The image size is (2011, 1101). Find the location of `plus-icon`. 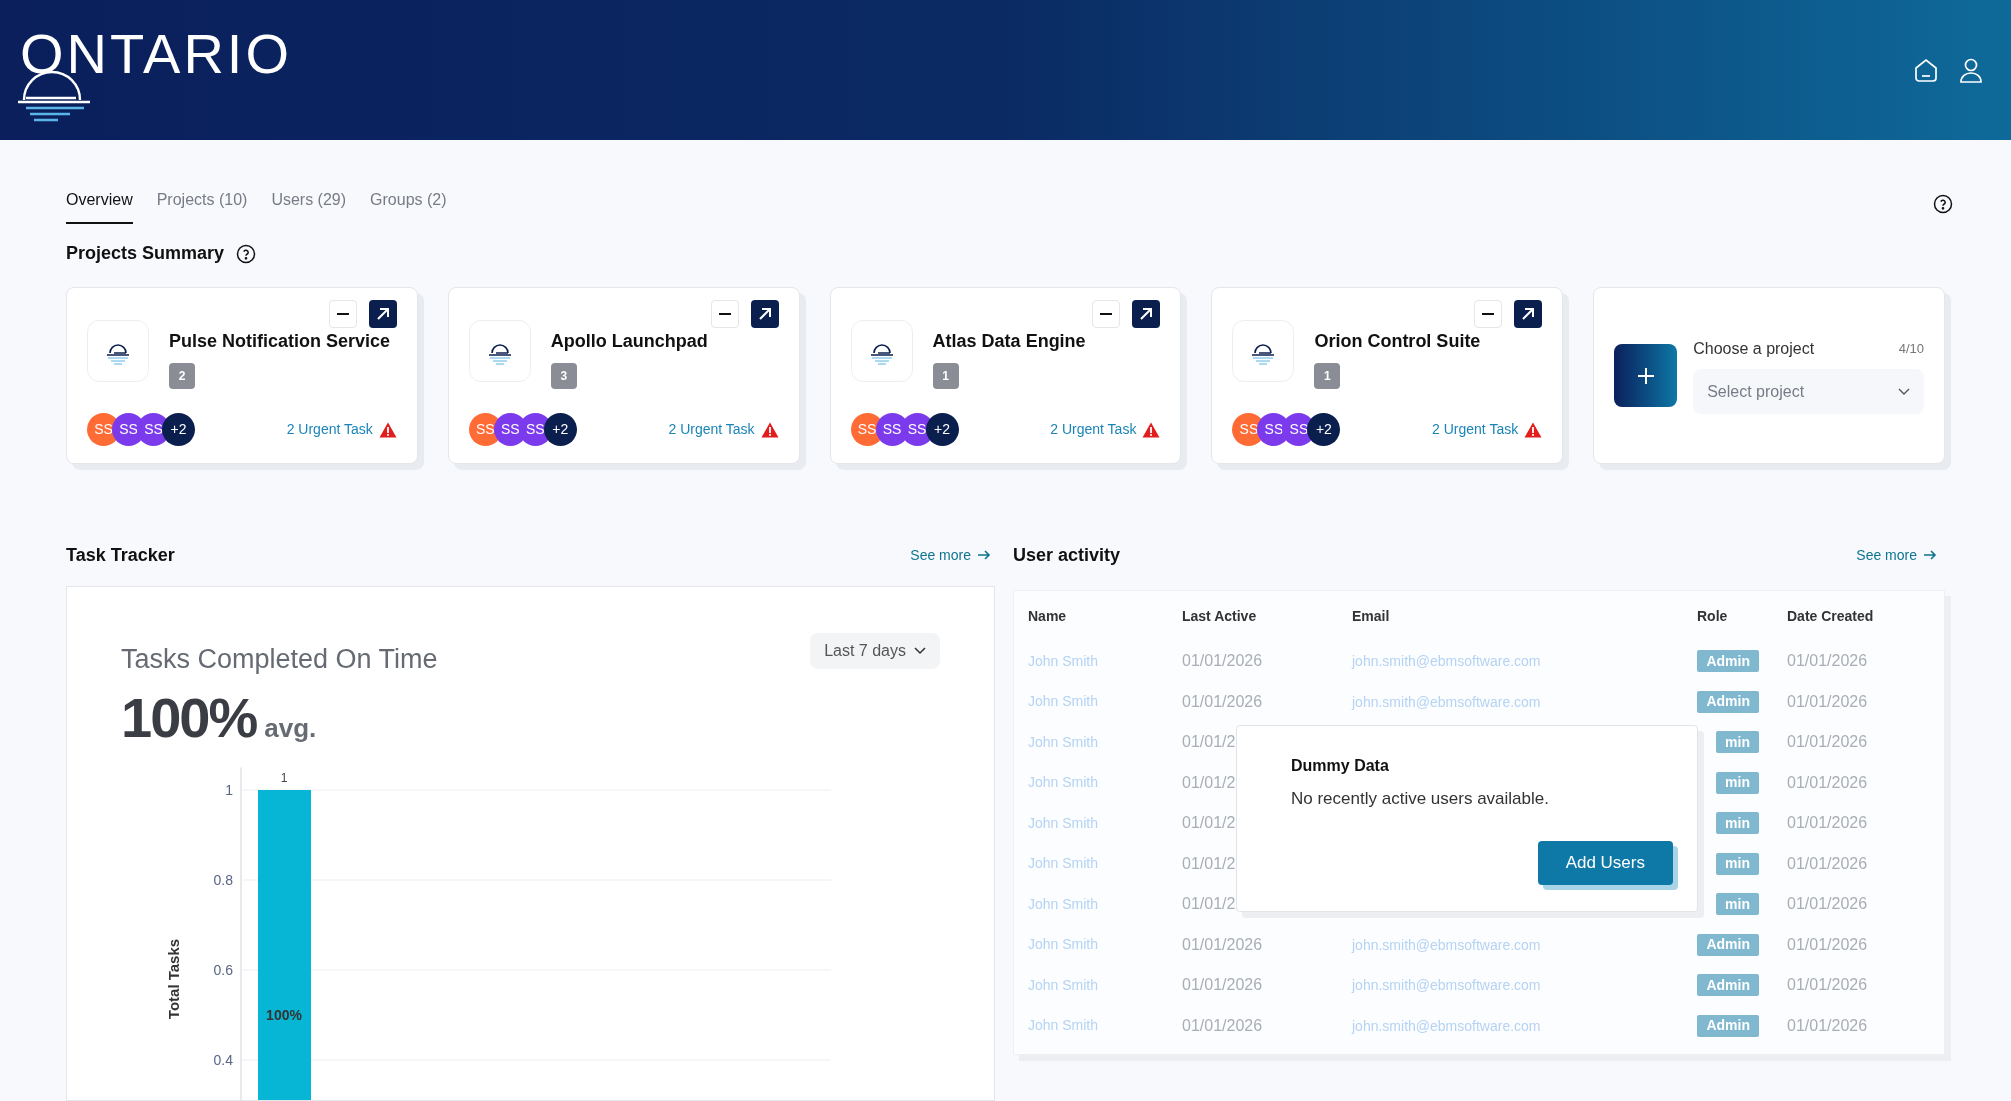

plus-icon is located at coordinates (1645, 375).